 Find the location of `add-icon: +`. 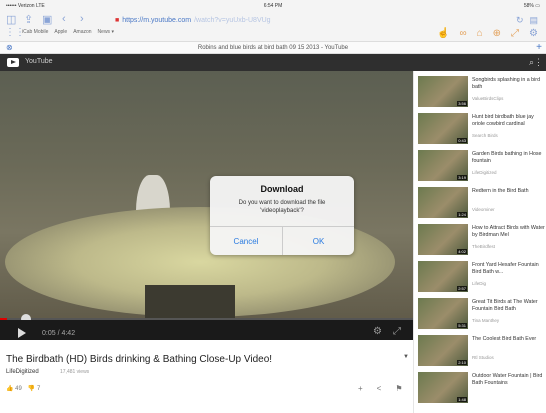

add-icon: + is located at coordinates (360, 388).